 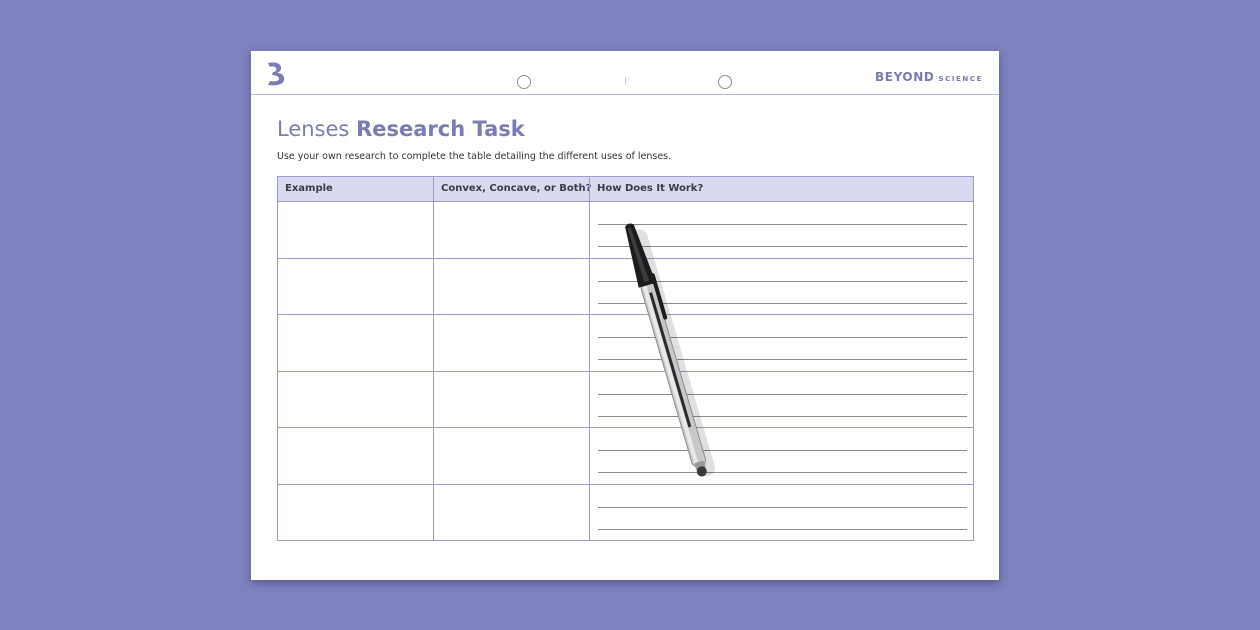 I want to click on beyond-b-logo-icon, so click(x=276, y=74).